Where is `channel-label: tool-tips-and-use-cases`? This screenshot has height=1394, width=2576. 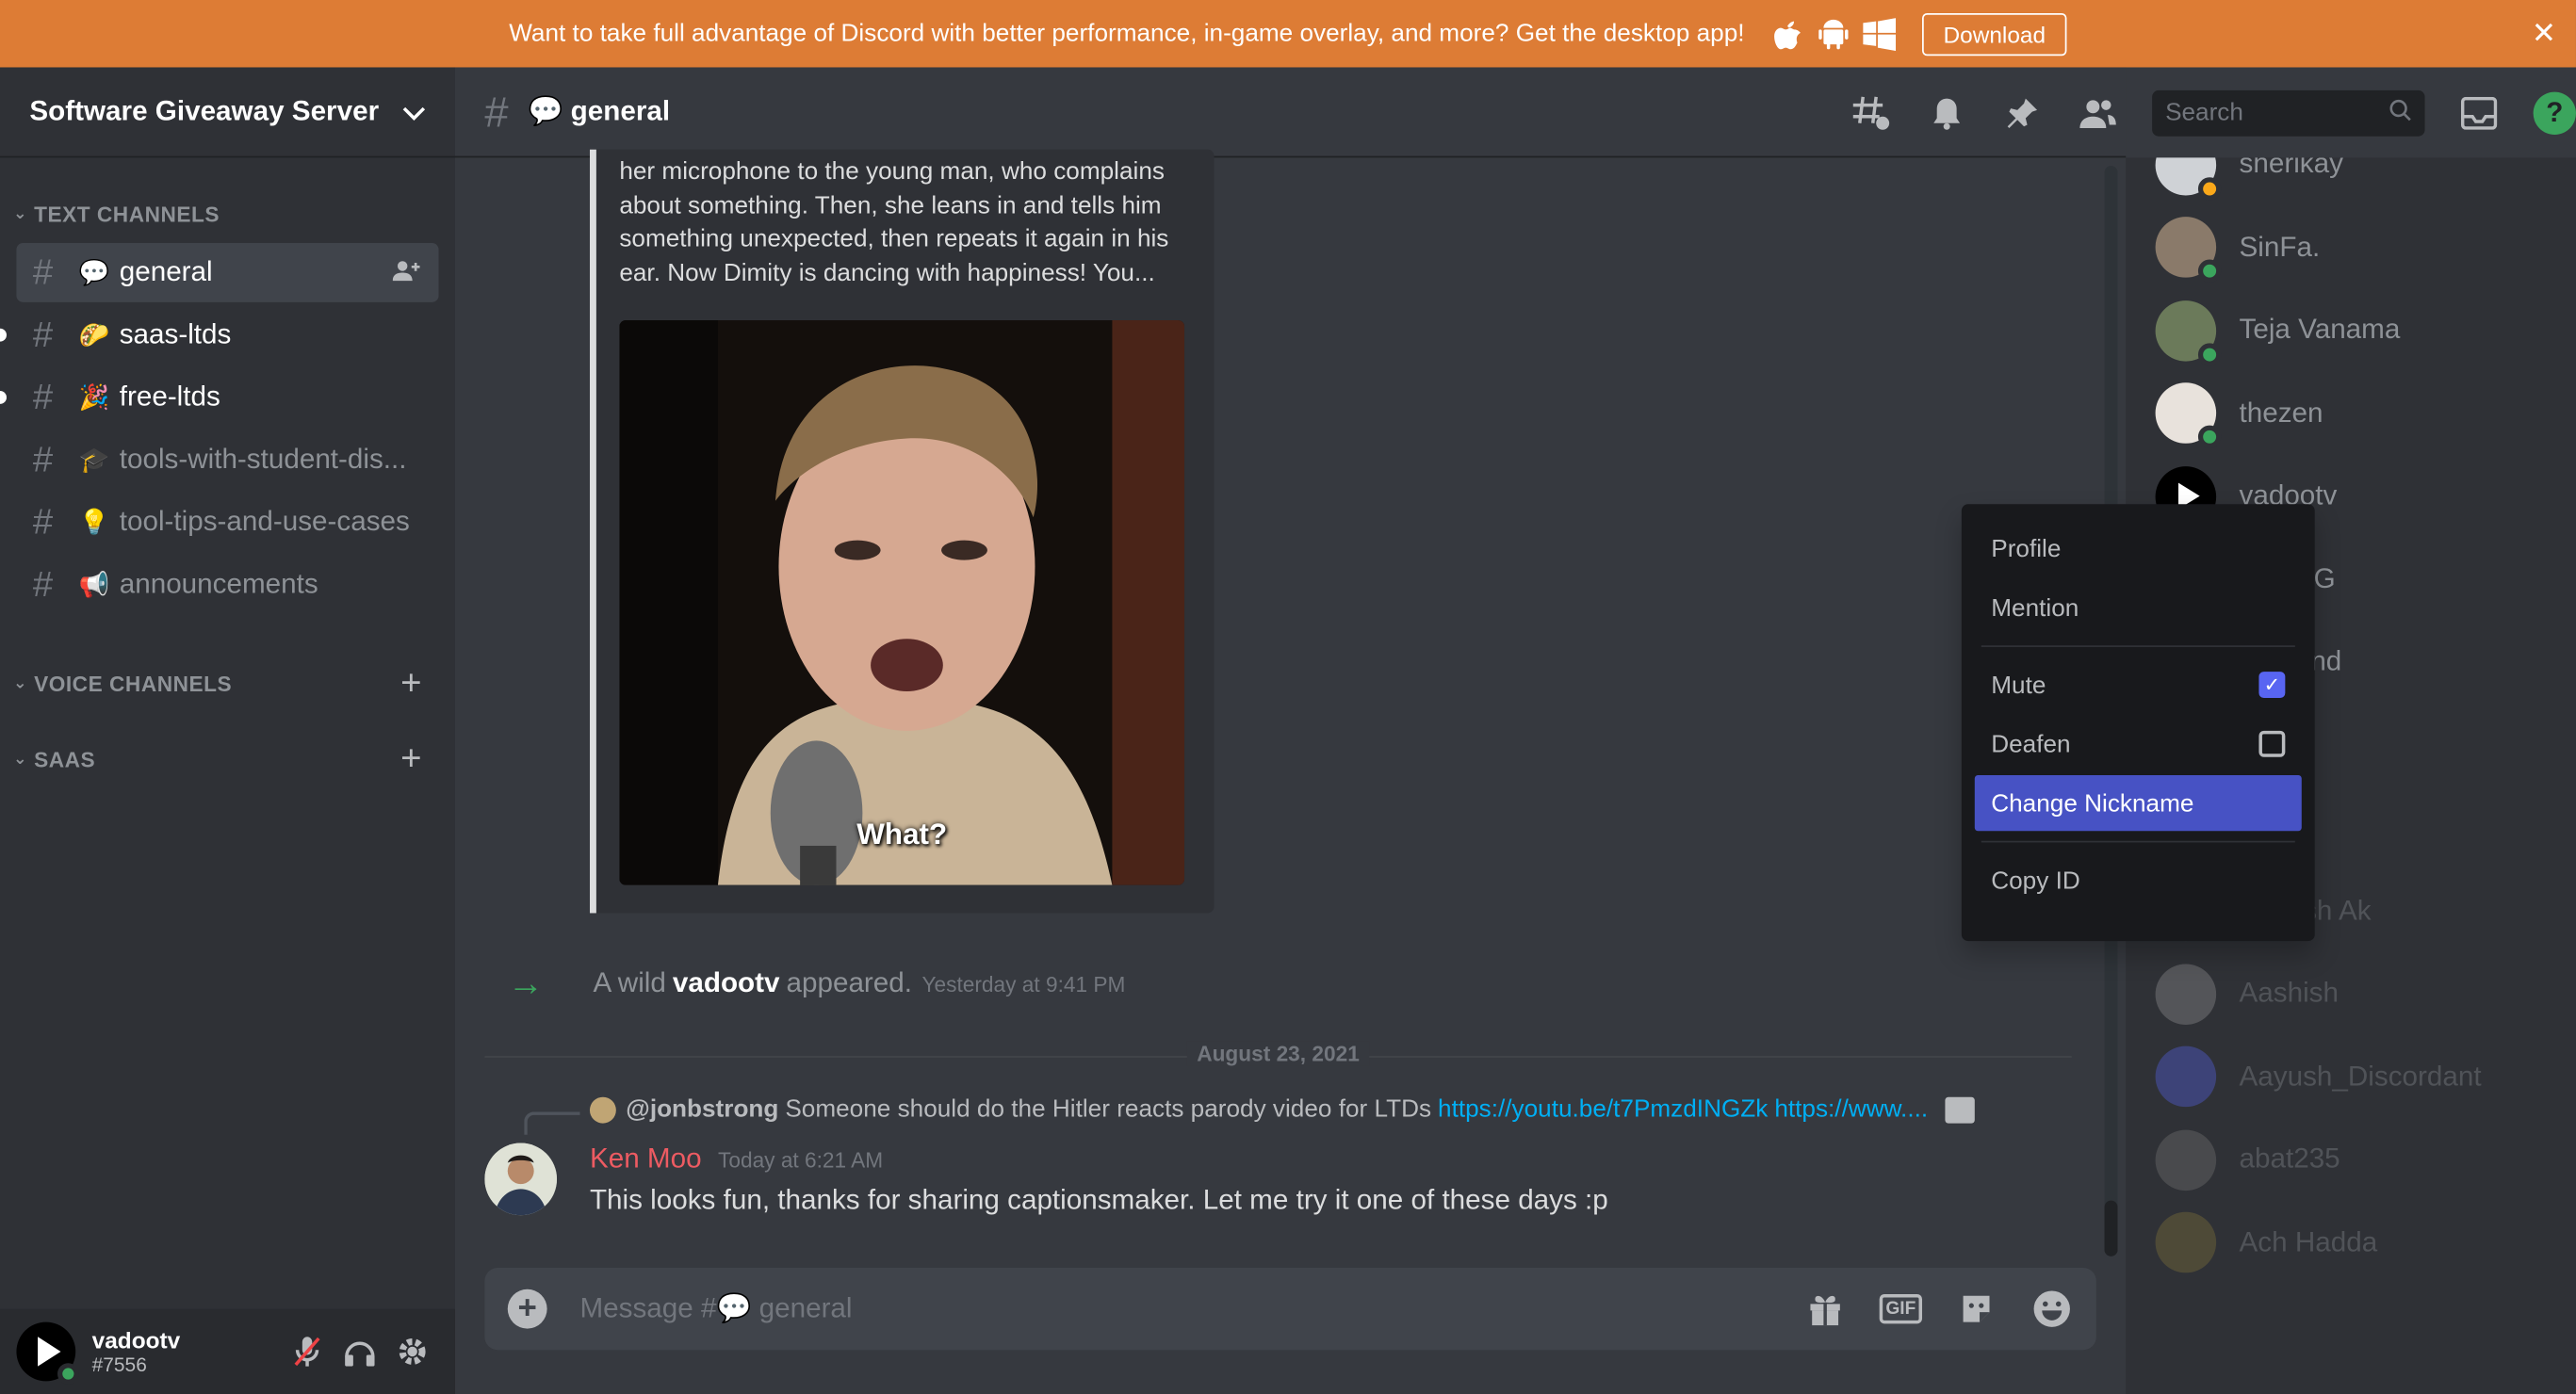
channel-label: tool-tips-and-use-cases is located at coordinates (264, 522).